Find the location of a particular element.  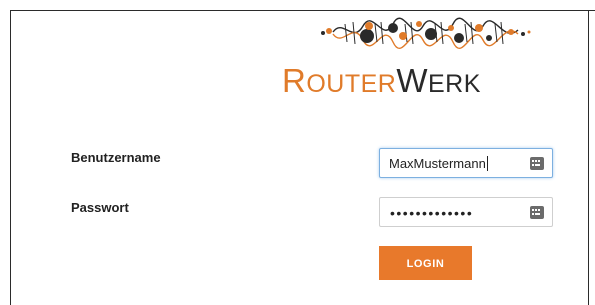

login-button: LOGIN is located at coordinates (425, 263).